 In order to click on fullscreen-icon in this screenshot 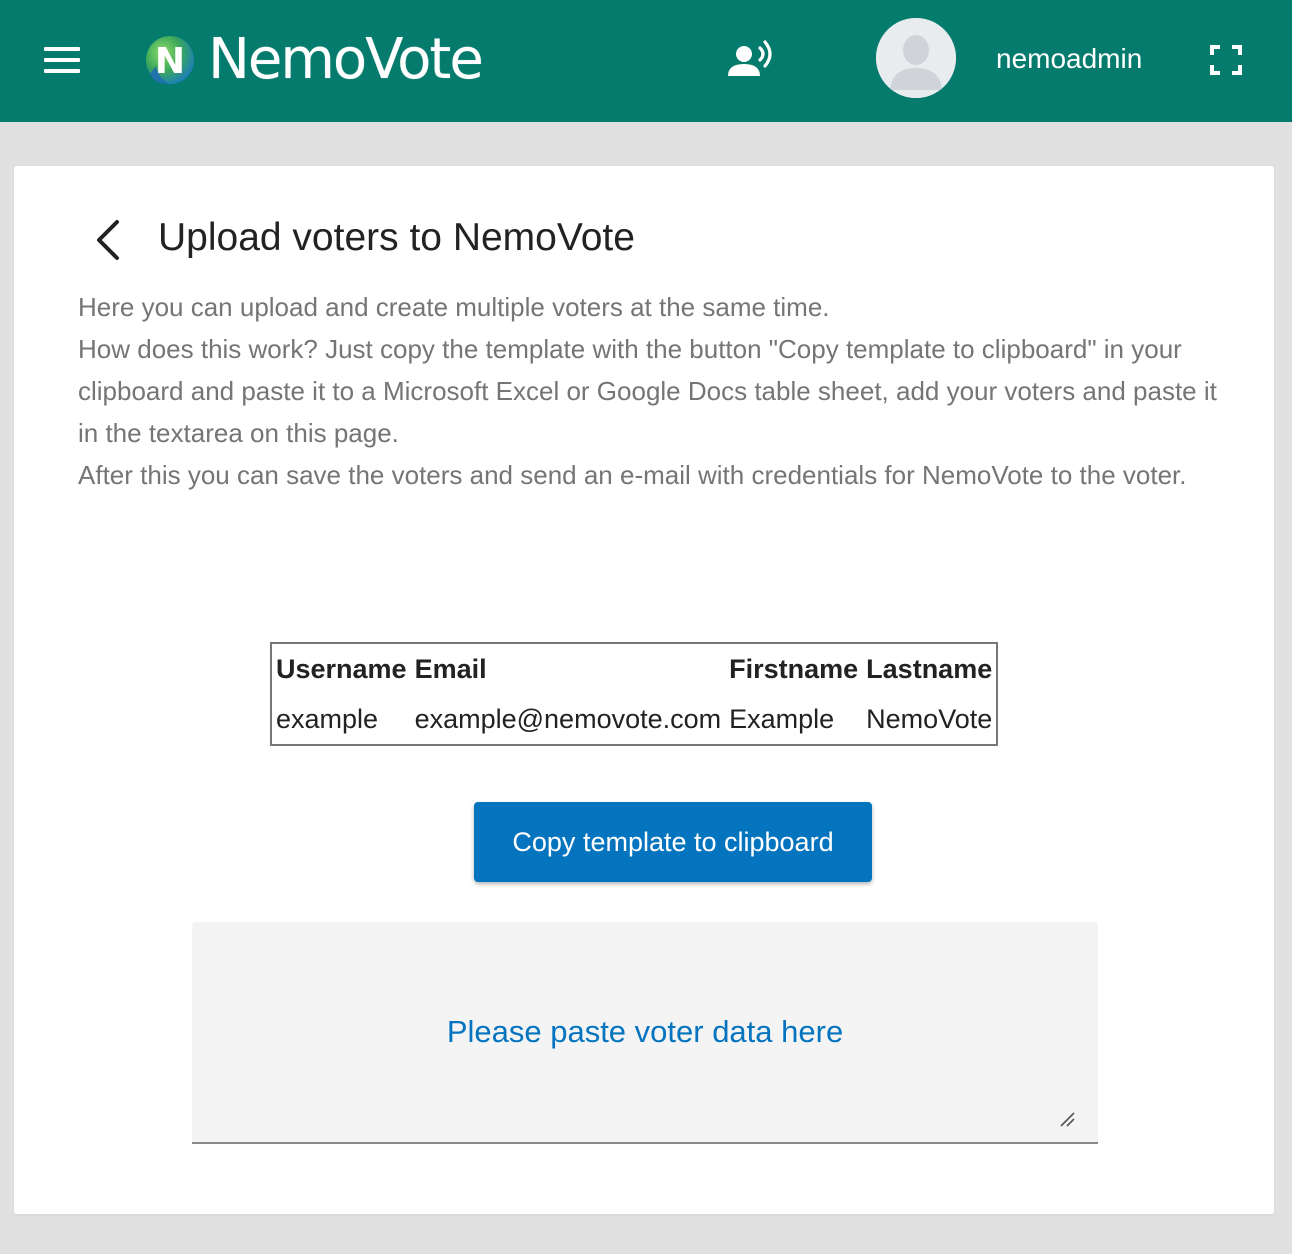, I will do `click(1226, 60)`.